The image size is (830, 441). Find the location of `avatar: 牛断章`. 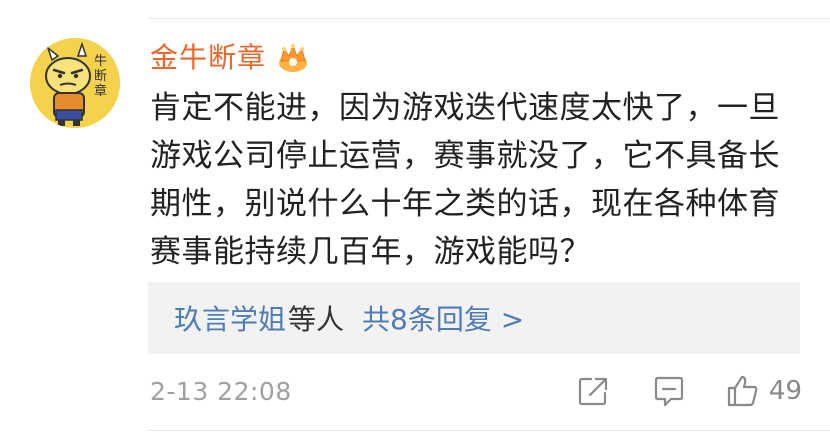

avatar: 牛断章 is located at coordinates (75, 83).